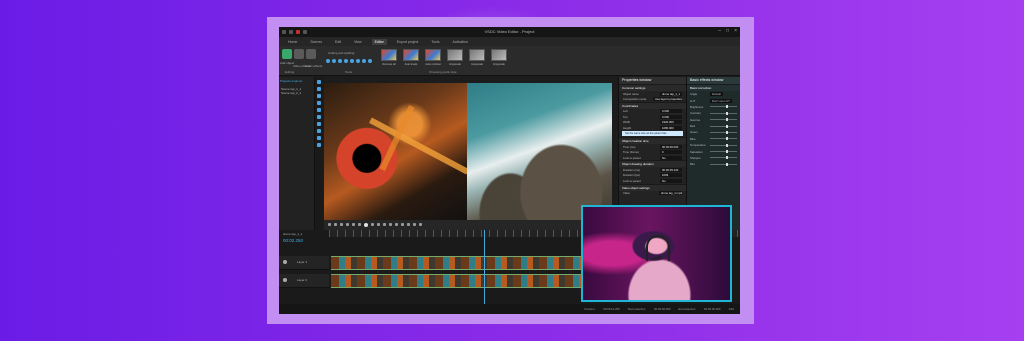 The height and width of the screenshot is (341, 1024). I want to click on saturation-slider, so click(723, 152).